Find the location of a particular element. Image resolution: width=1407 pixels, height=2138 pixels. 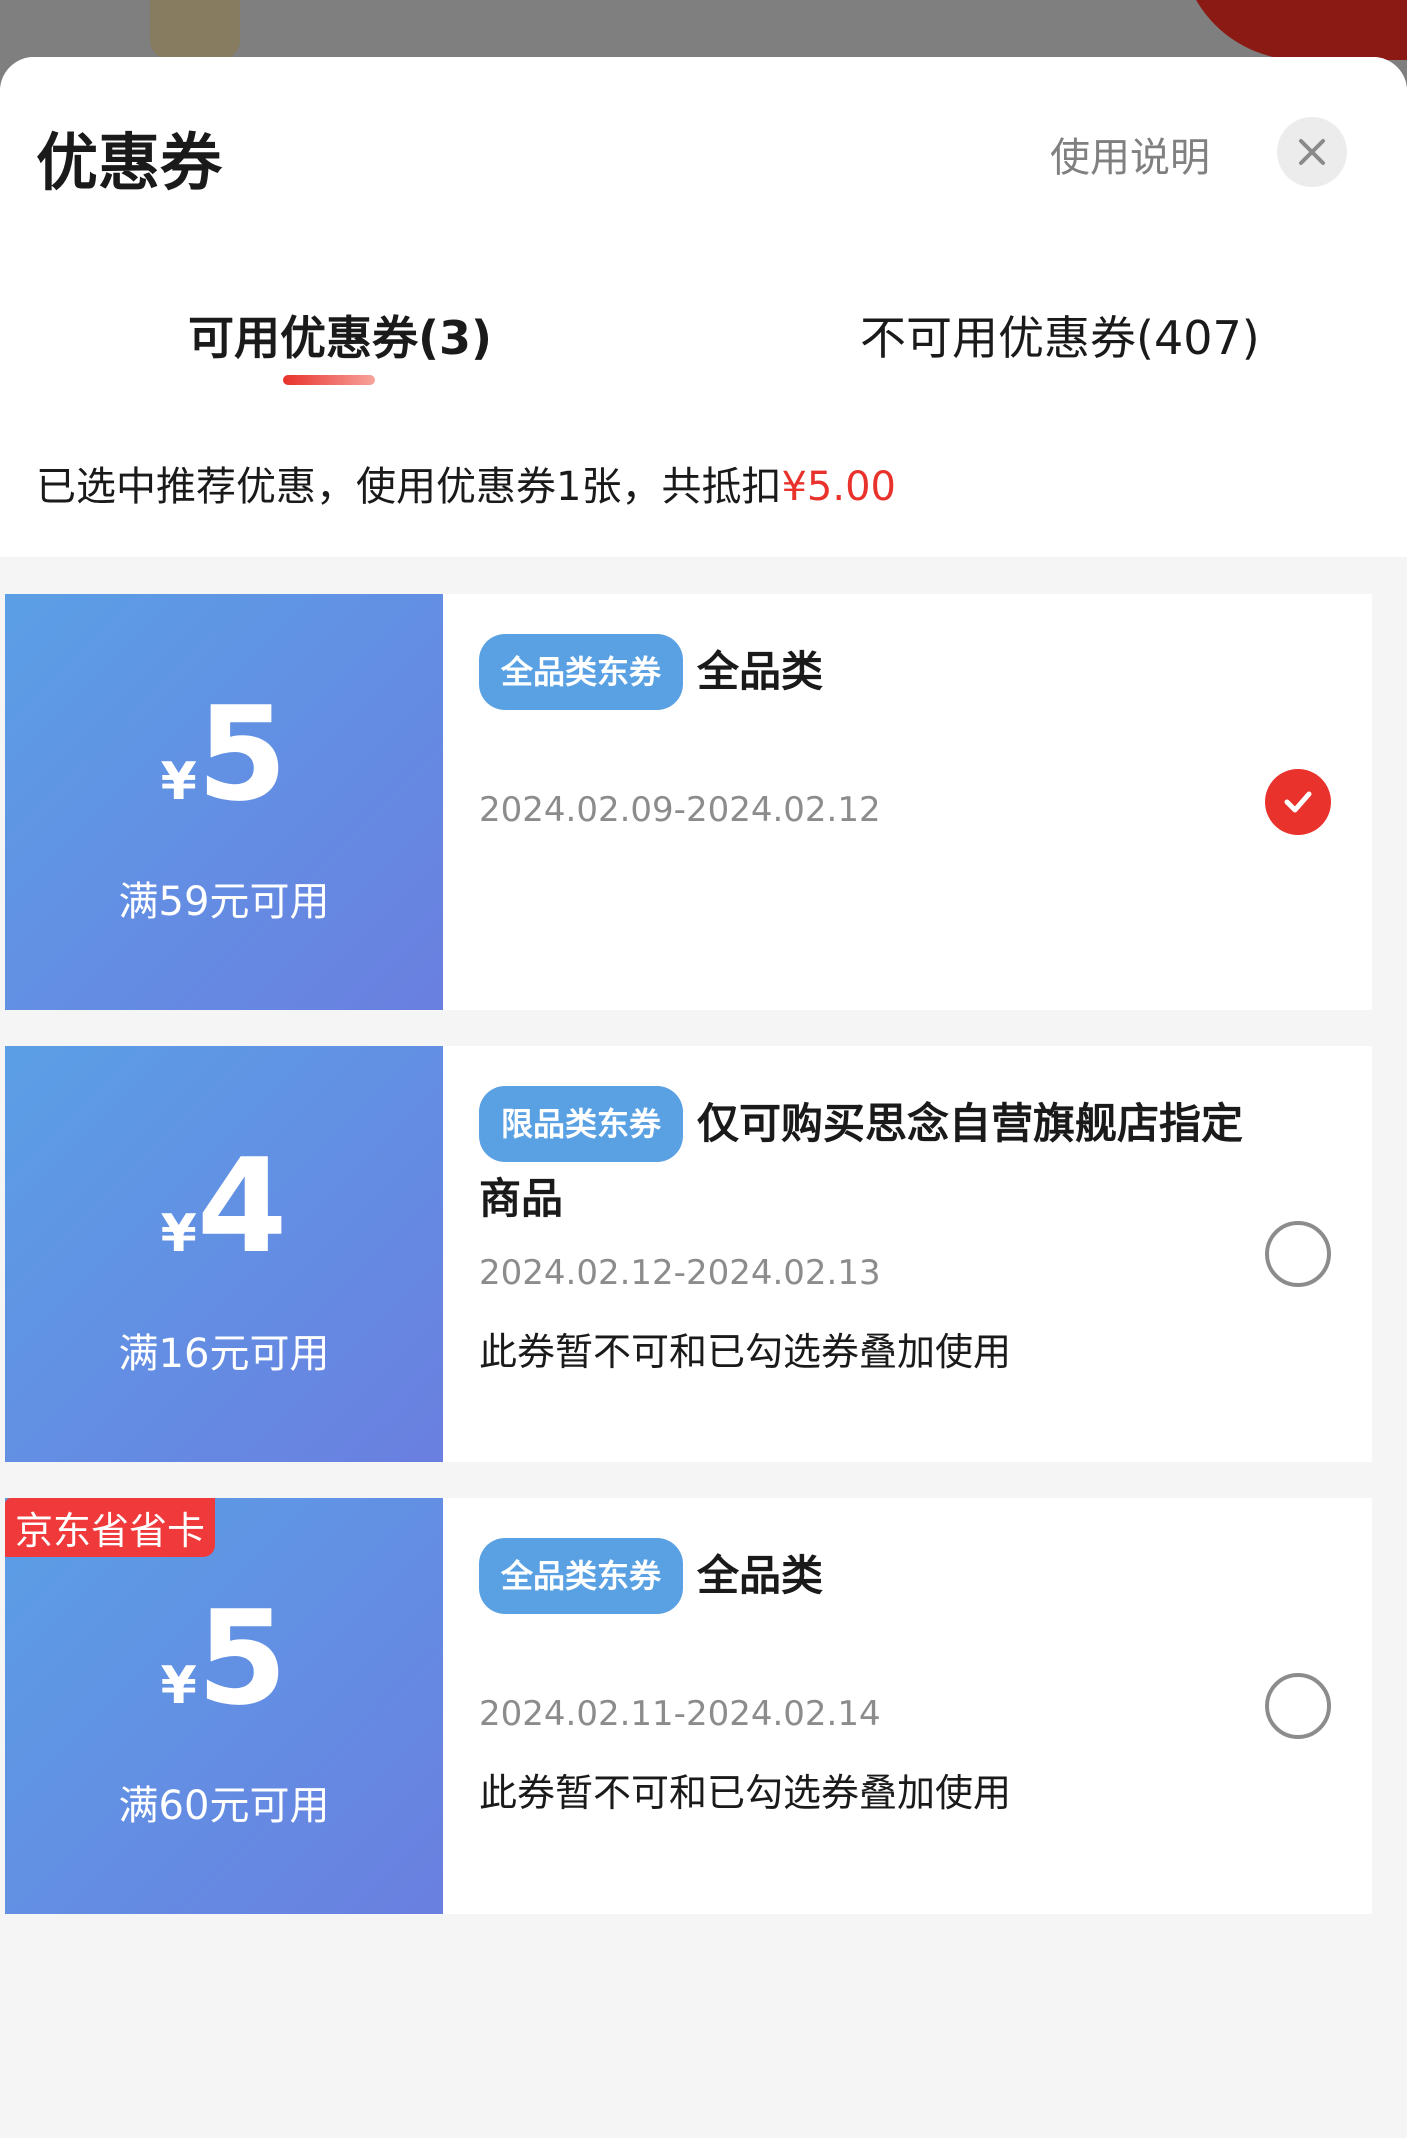

summary-amount: ¥5.00 is located at coordinates (838, 487).